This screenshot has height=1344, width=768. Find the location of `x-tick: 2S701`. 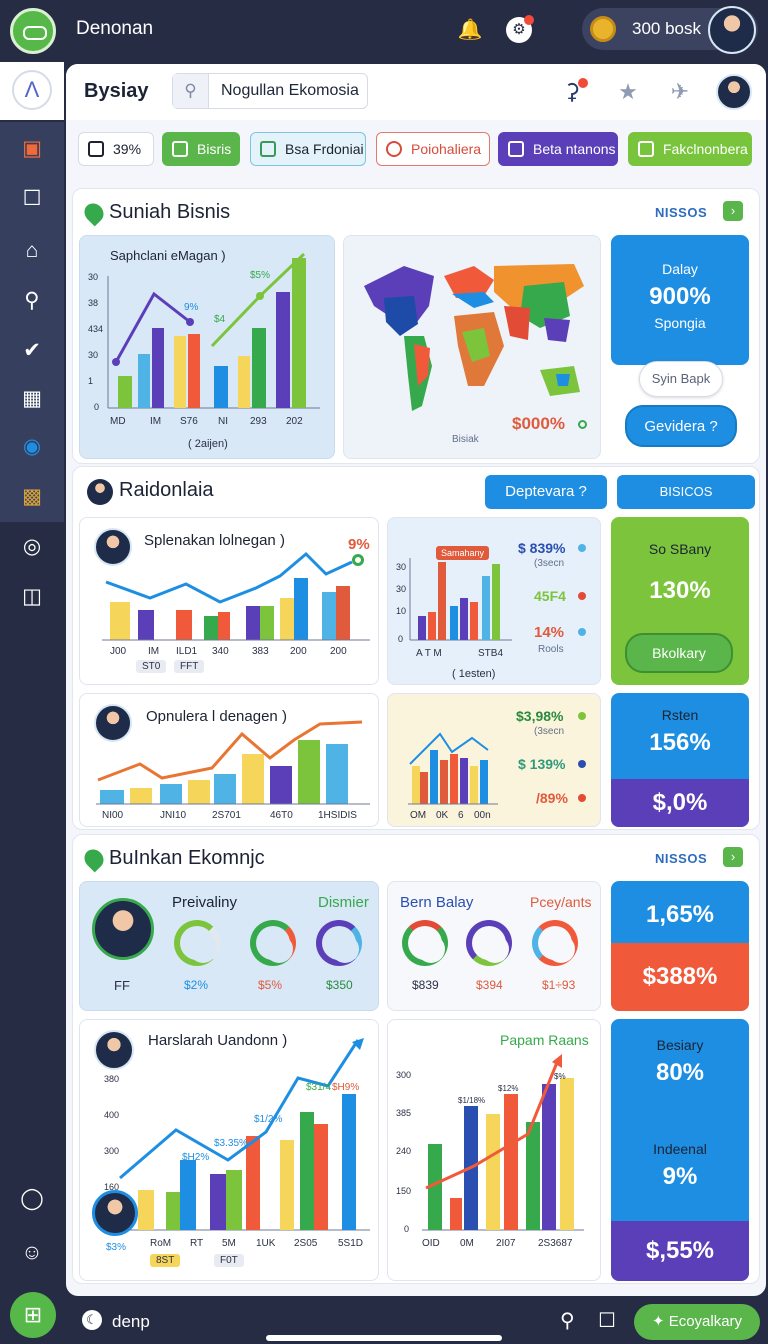

x-tick: 2S701 is located at coordinates (226, 815).